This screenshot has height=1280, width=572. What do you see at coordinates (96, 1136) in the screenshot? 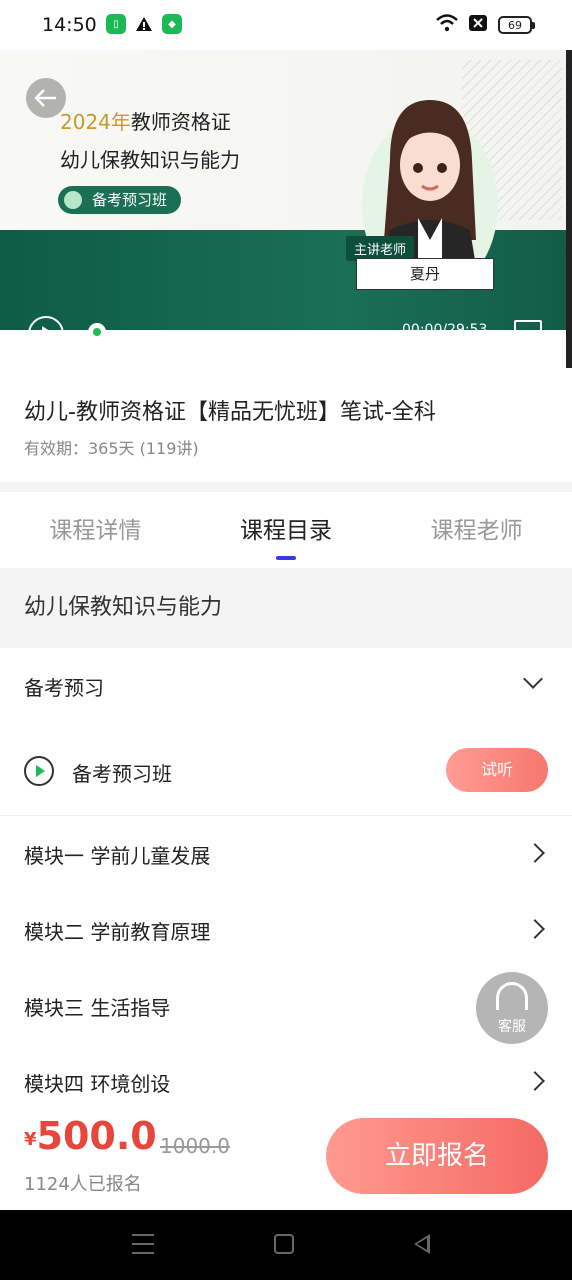
I see `price-value: 500.0` at bounding box center [96, 1136].